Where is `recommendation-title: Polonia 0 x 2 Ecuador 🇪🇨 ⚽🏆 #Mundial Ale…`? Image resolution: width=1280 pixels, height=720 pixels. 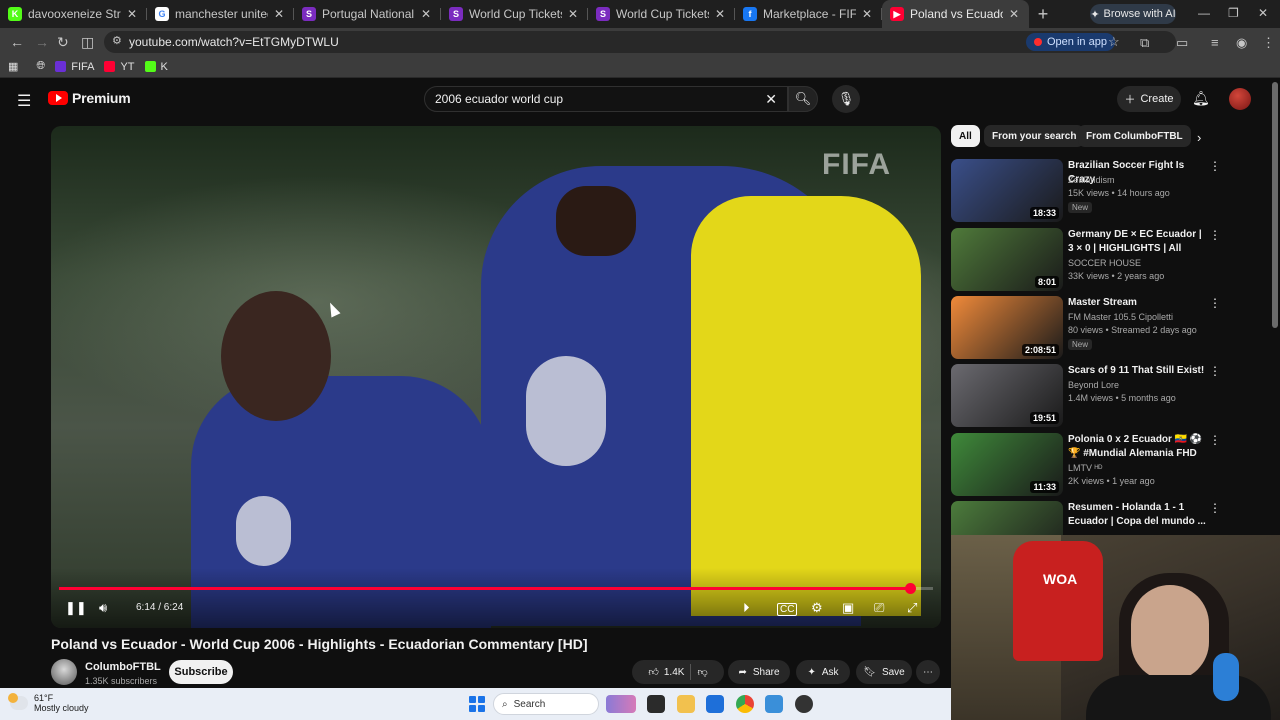
recommendation-title: Polonia 0 x 2 Ecuador 🇪🇨 ⚽🏆 #Mundial Ale… is located at coordinates (1139, 447).